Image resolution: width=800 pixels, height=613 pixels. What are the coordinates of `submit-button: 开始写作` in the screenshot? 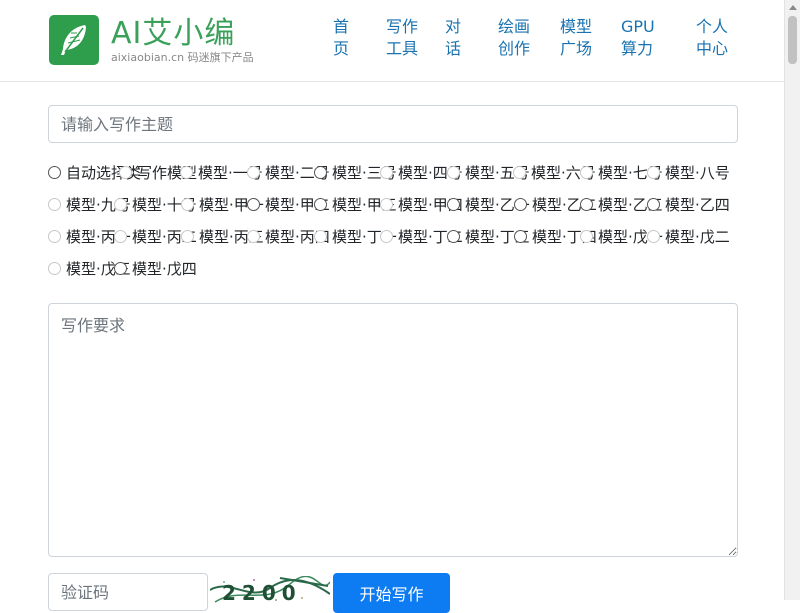 It's located at (391, 593).